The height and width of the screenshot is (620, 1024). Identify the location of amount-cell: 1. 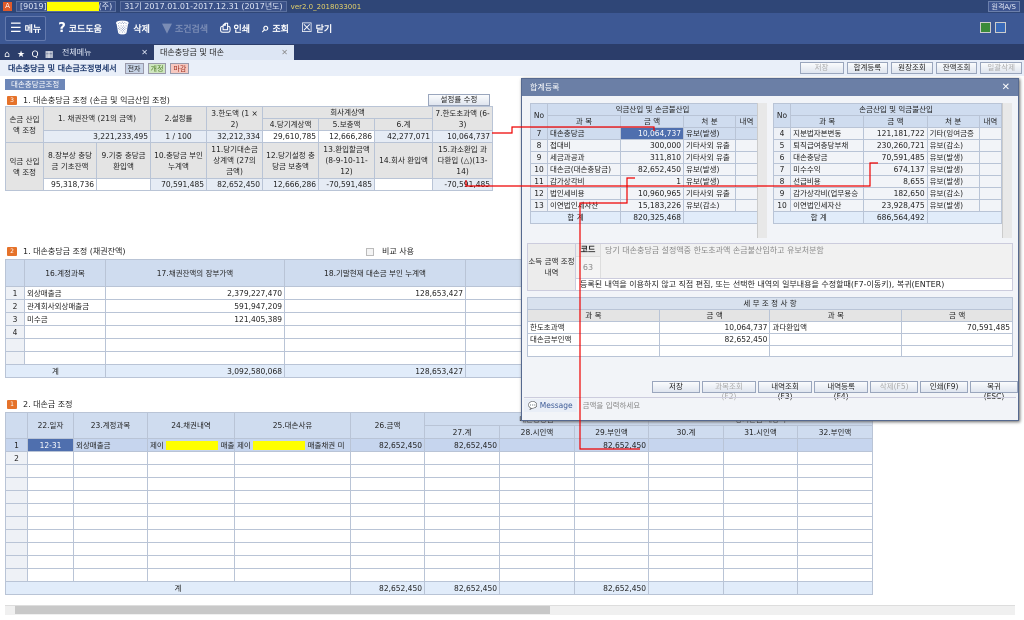
(652, 181).